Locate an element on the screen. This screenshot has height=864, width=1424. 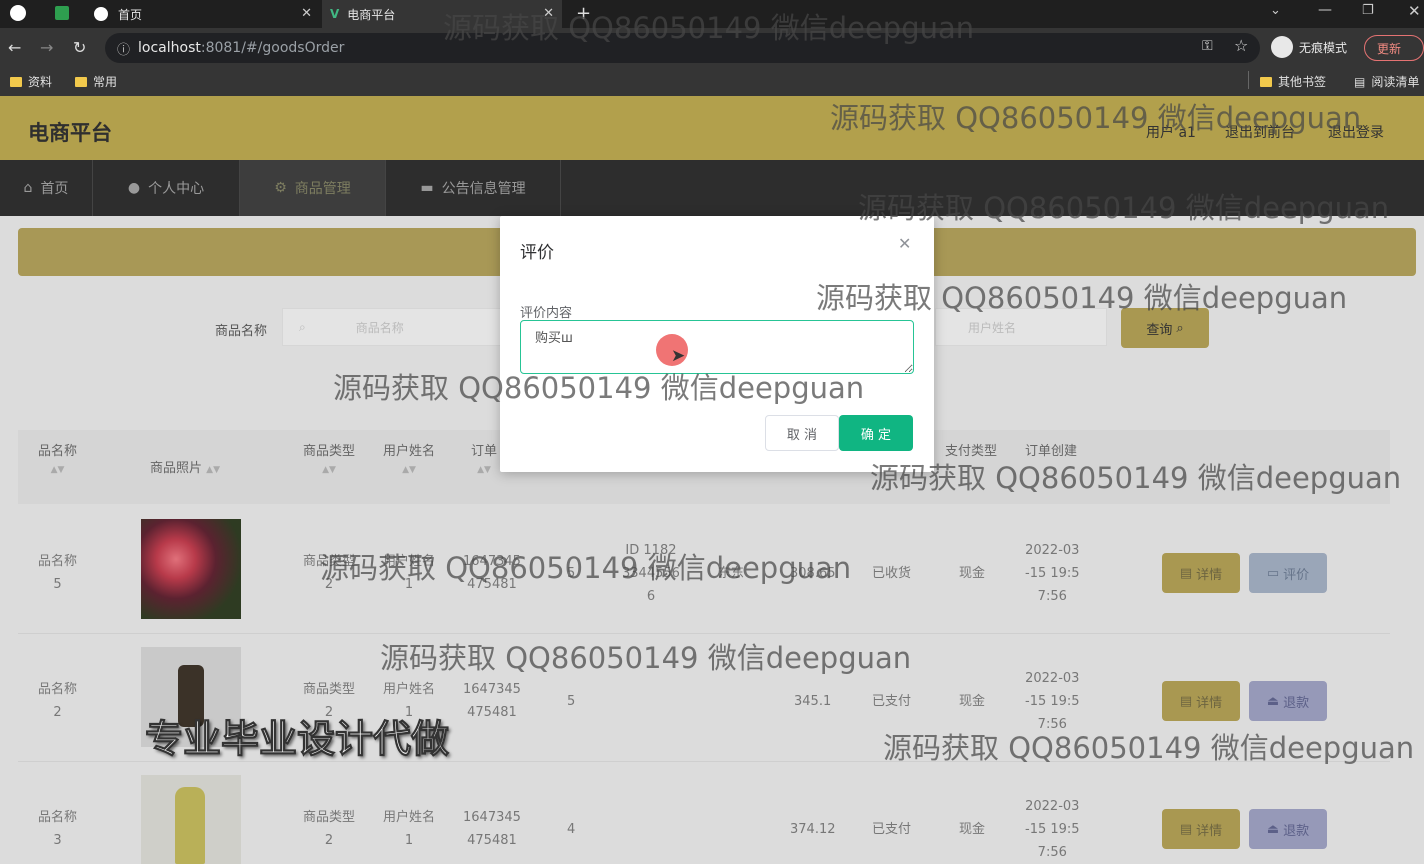
bookmark-star-icon: ☆ is located at coordinates (1241, 45).